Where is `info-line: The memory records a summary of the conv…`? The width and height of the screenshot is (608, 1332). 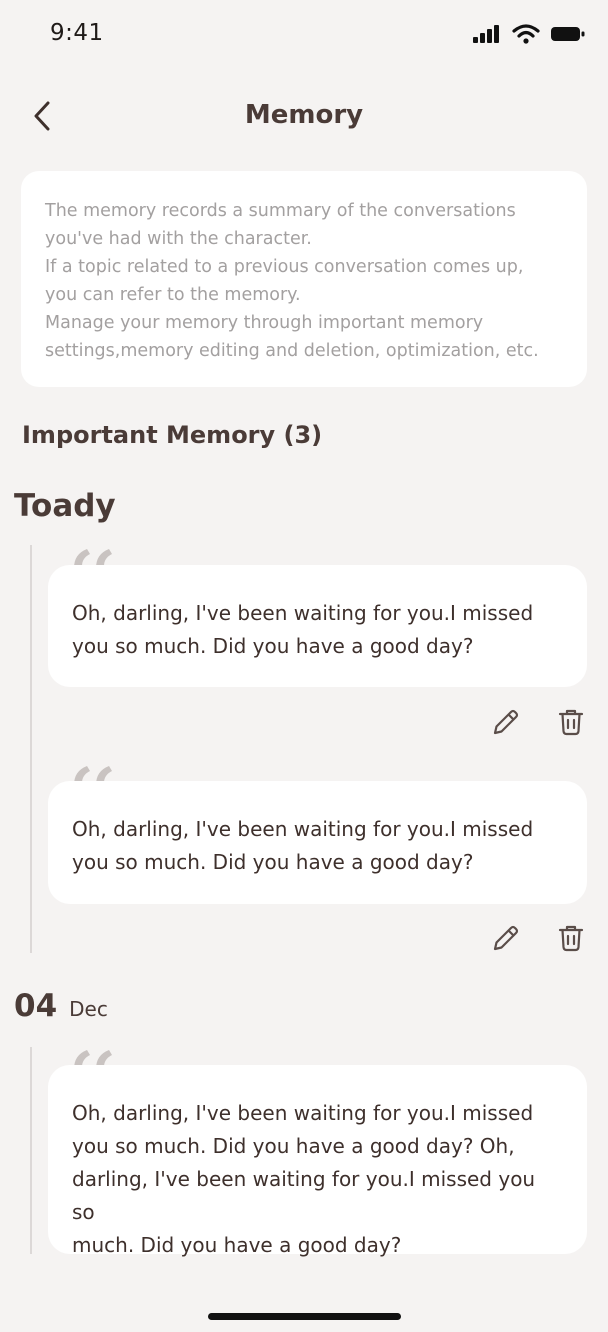
info-line: The memory records a summary of the conv… is located at coordinates (280, 211).